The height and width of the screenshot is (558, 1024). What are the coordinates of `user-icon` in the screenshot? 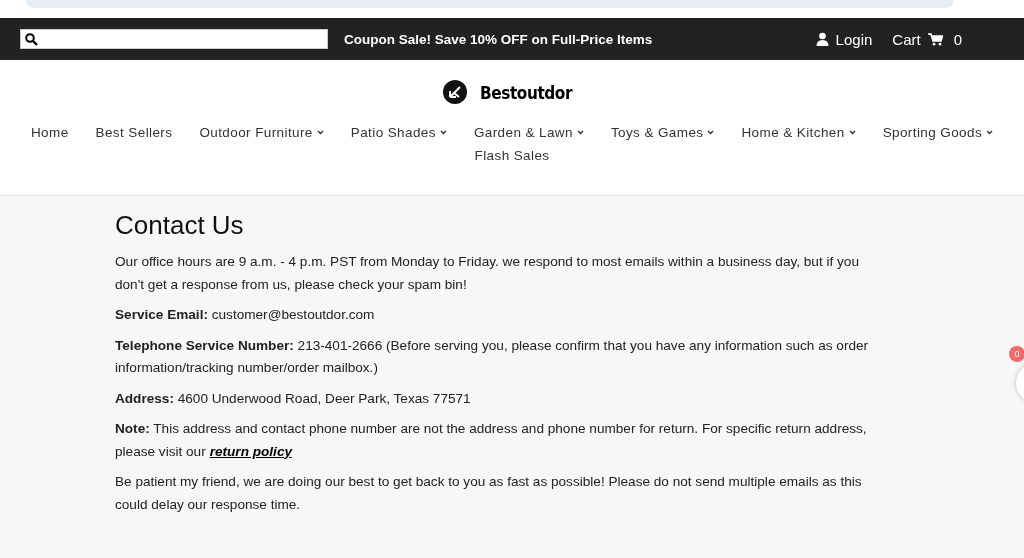 It's located at (822, 39).